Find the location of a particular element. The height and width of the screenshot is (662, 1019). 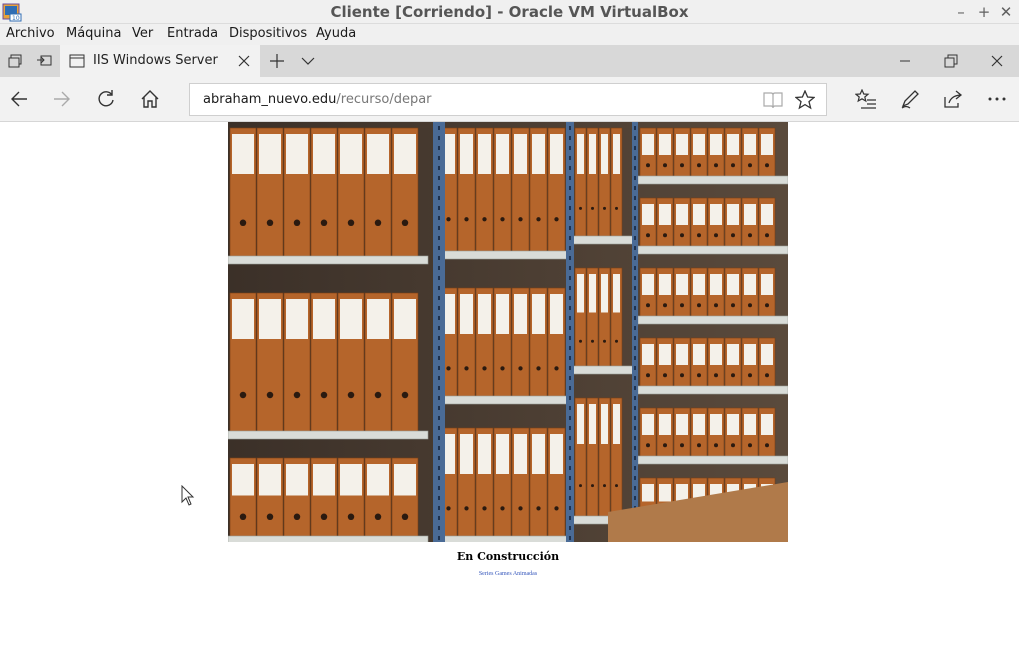

forward-button is located at coordinates (62, 99).